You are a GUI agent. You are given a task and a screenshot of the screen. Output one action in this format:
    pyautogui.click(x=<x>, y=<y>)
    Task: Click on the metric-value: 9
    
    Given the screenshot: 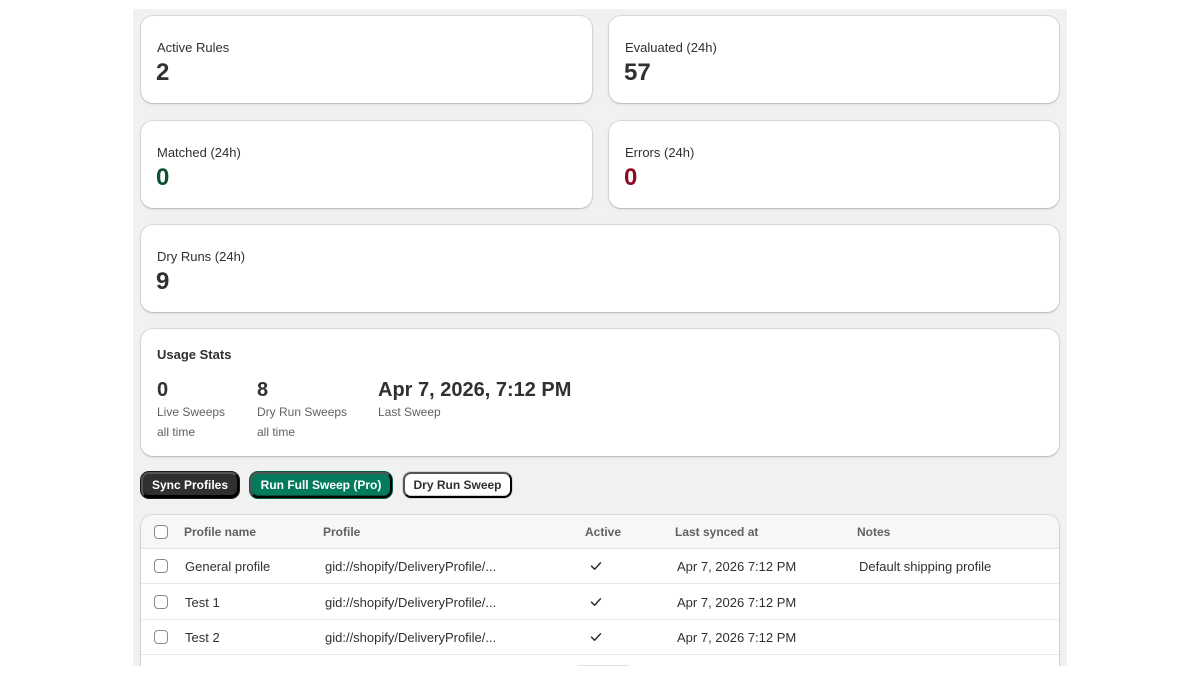 What is the action you would take?
    pyautogui.click(x=163, y=281)
    